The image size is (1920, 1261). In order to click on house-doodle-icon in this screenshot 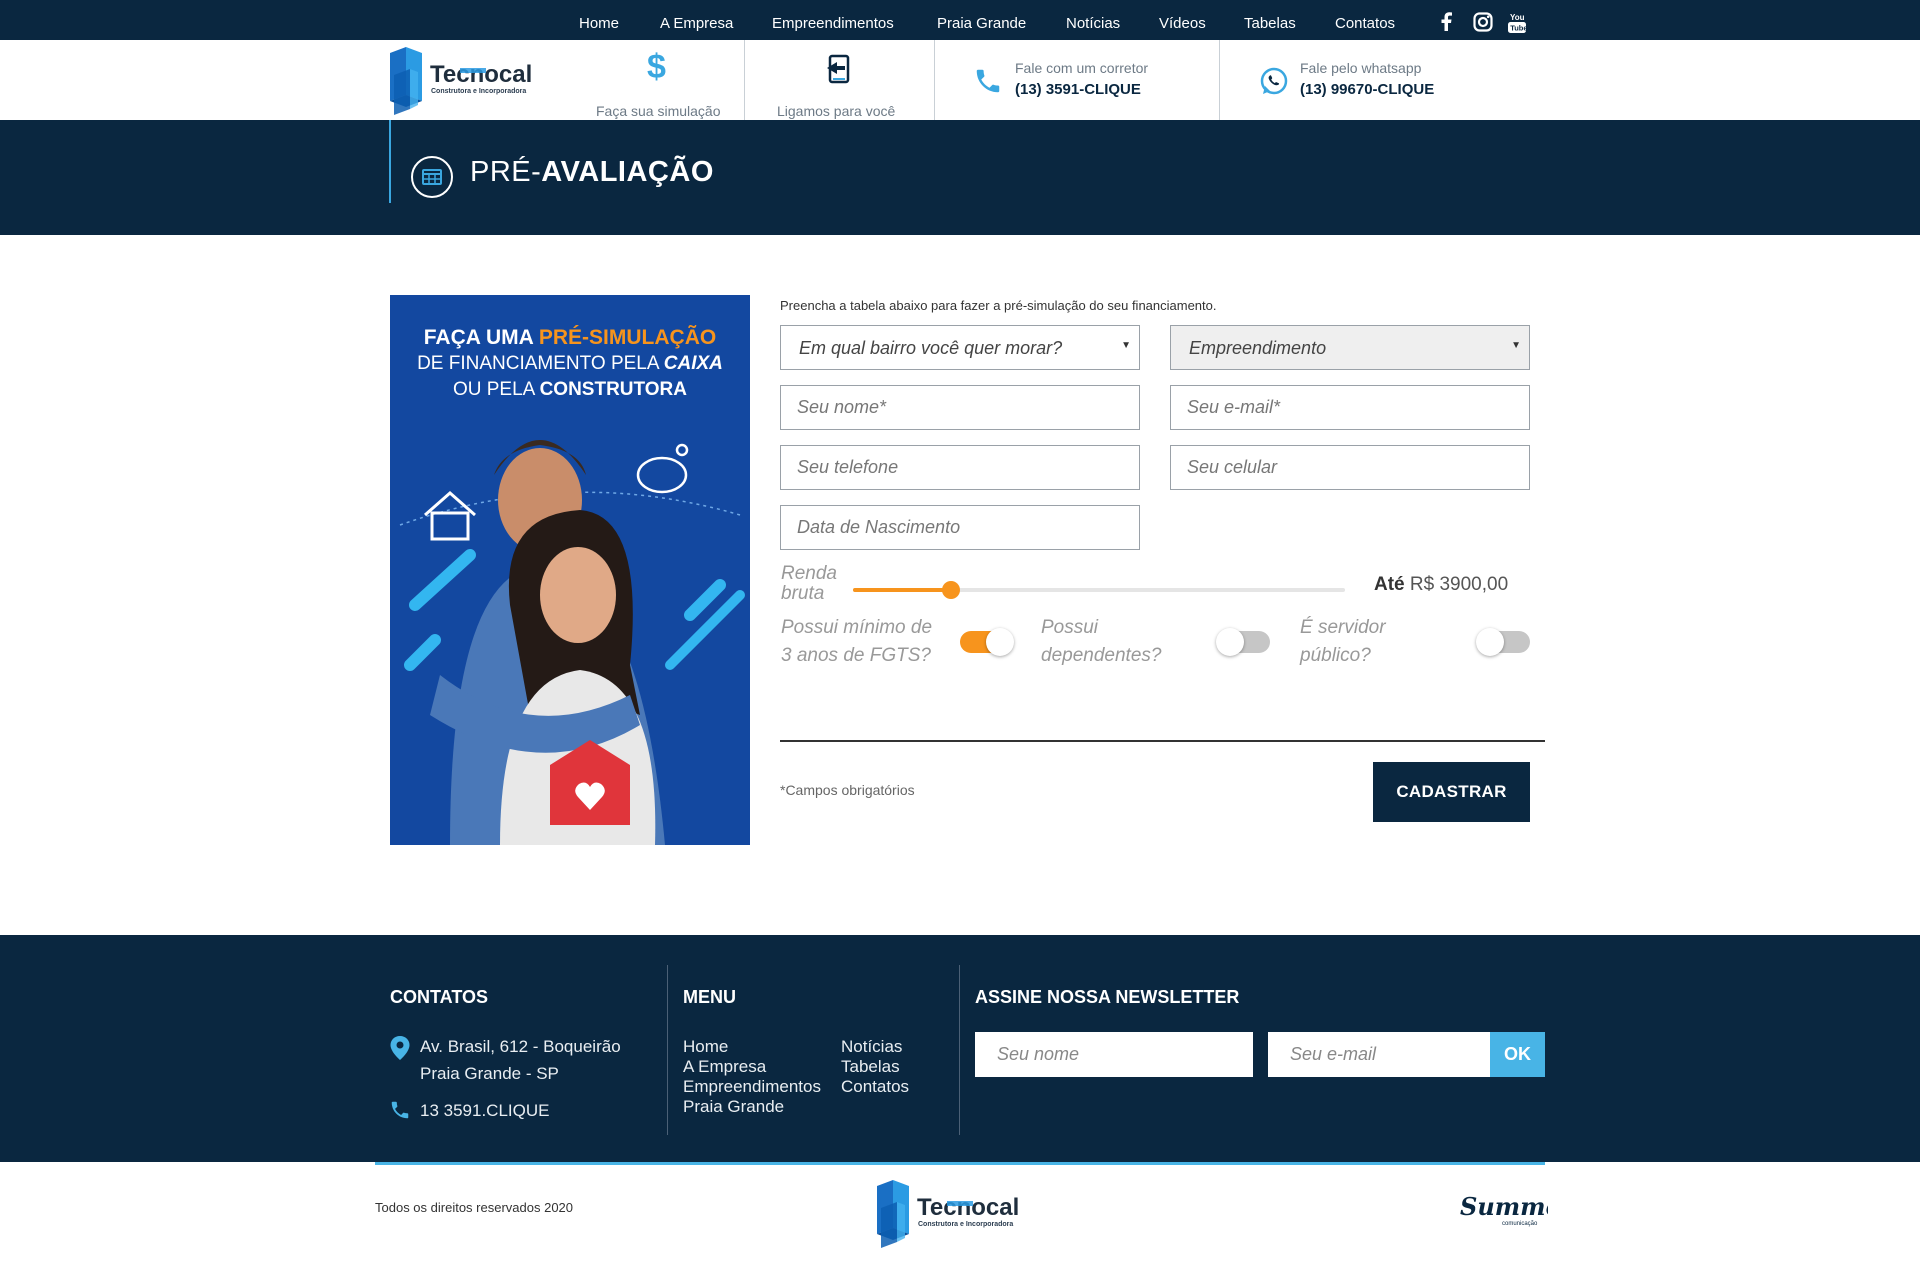, I will do `click(450, 516)`.